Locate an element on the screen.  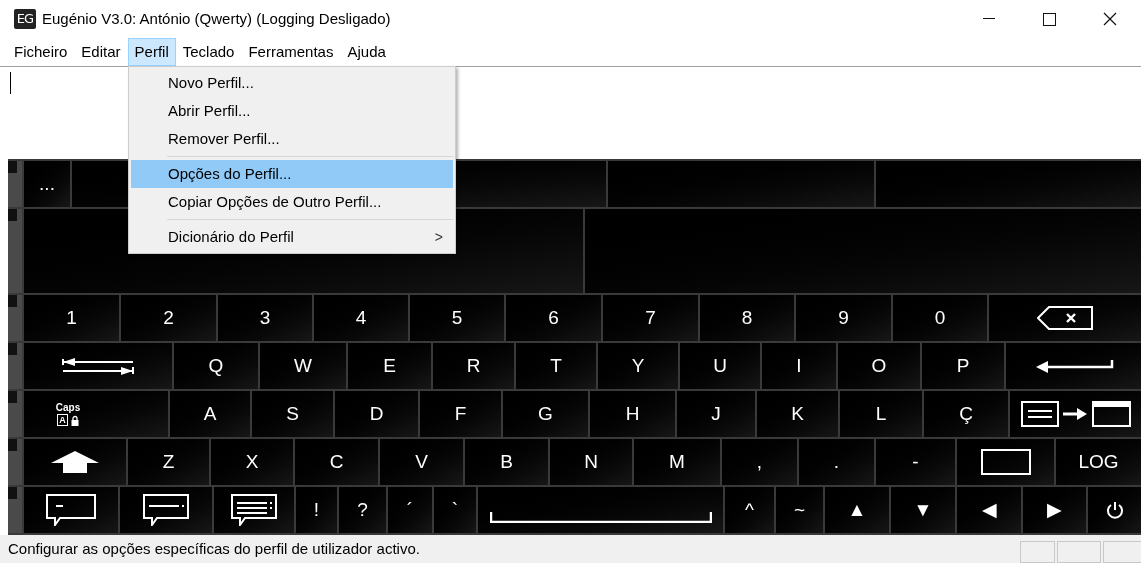
status-text: Configurar as opções específicas do perfil de utilizador activo. is located at coordinates (214, 548).